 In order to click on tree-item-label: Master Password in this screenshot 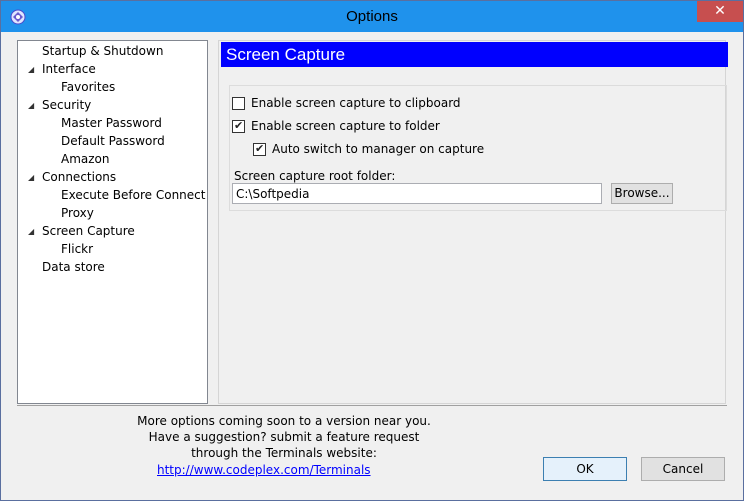, I will do `click(111, 123)`.